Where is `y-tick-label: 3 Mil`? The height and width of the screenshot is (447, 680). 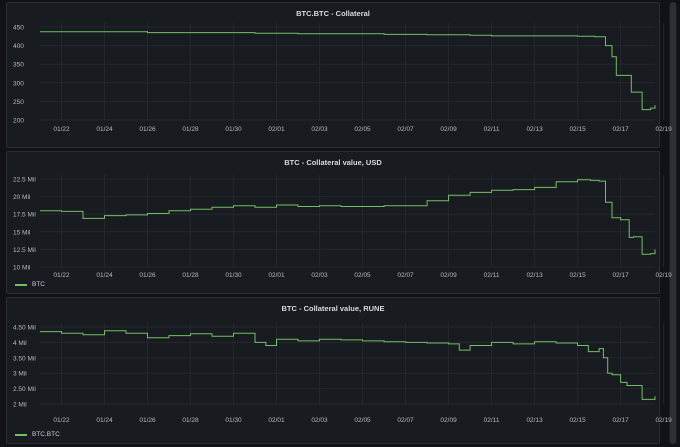
y-tick-label: 3 Mil is located at coordinates (20, 374).